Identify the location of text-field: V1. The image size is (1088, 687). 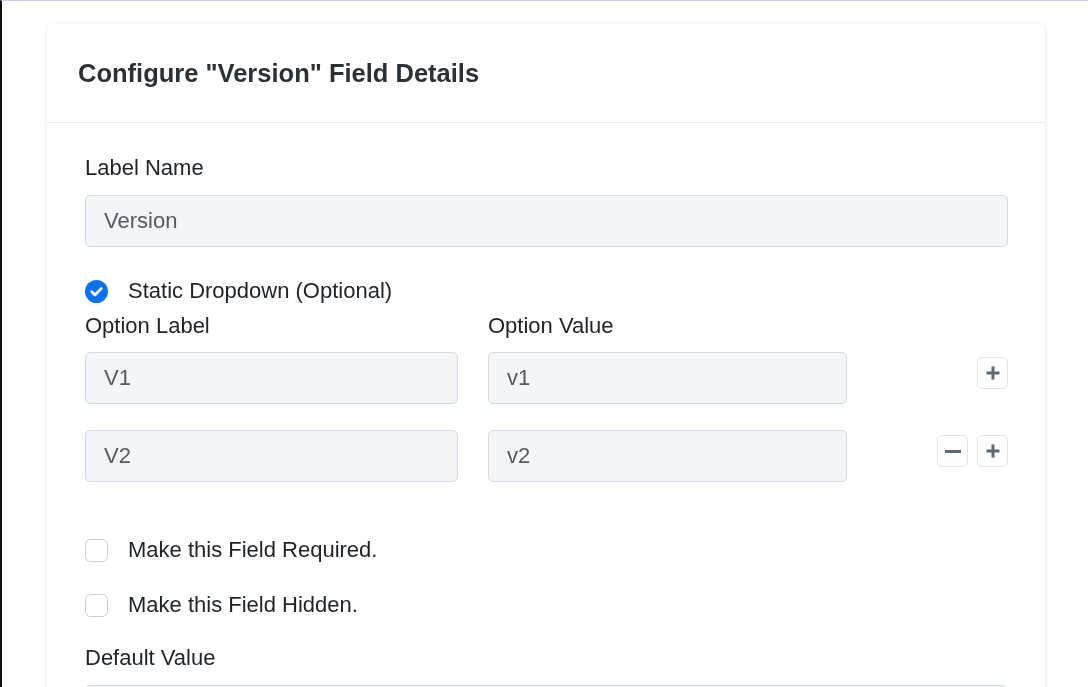
(271, 378).